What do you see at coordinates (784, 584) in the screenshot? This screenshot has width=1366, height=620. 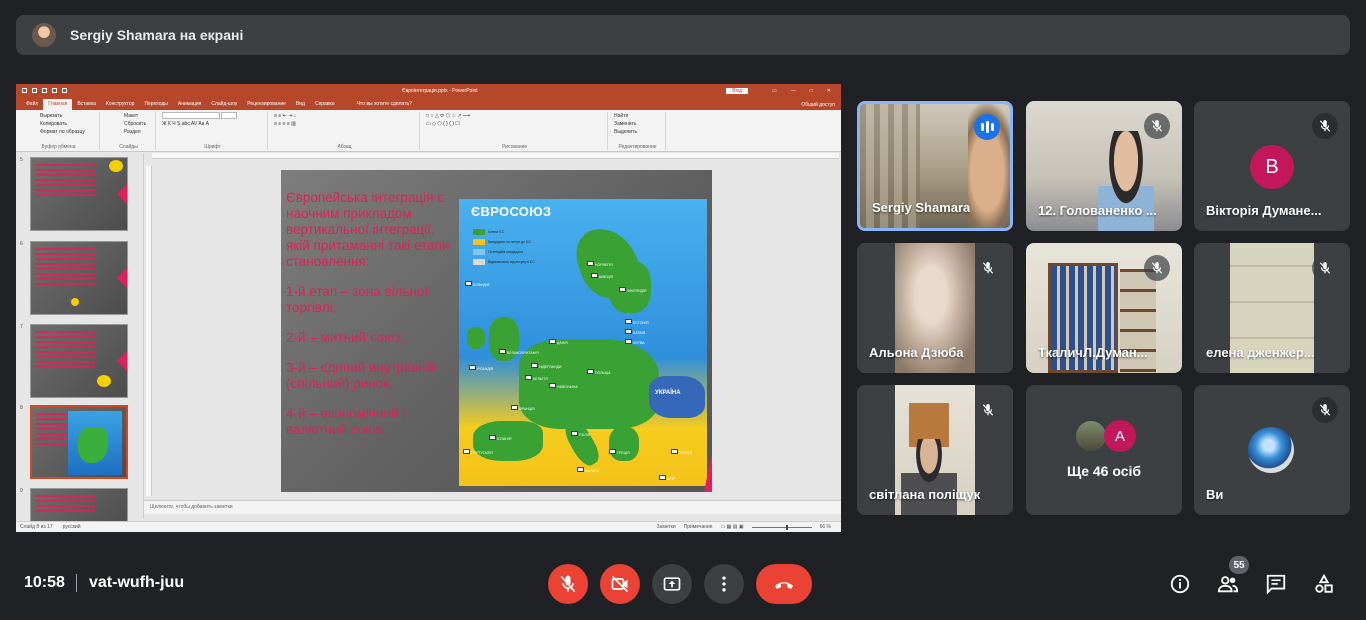 I see `leave-call-button` at bounding box center [784, 584].